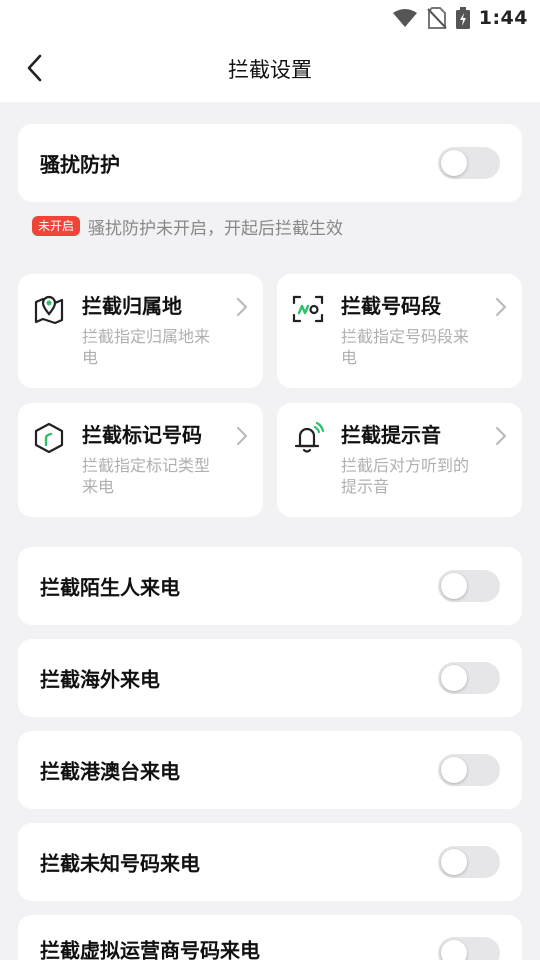 The height and width of the screenshot is (960, 540). What do you see at coordinates (216, 228) in the screenshot?
I see `notice-text: 骚扰防护未开启，开起后拦截生效` at bounding box center [216, 228].